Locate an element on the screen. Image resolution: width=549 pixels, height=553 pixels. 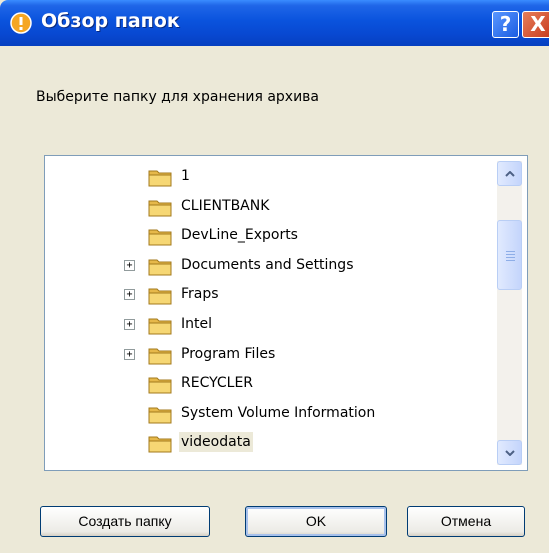
title-bar: Обзор папок ? X is located at coordinates (274, 23).